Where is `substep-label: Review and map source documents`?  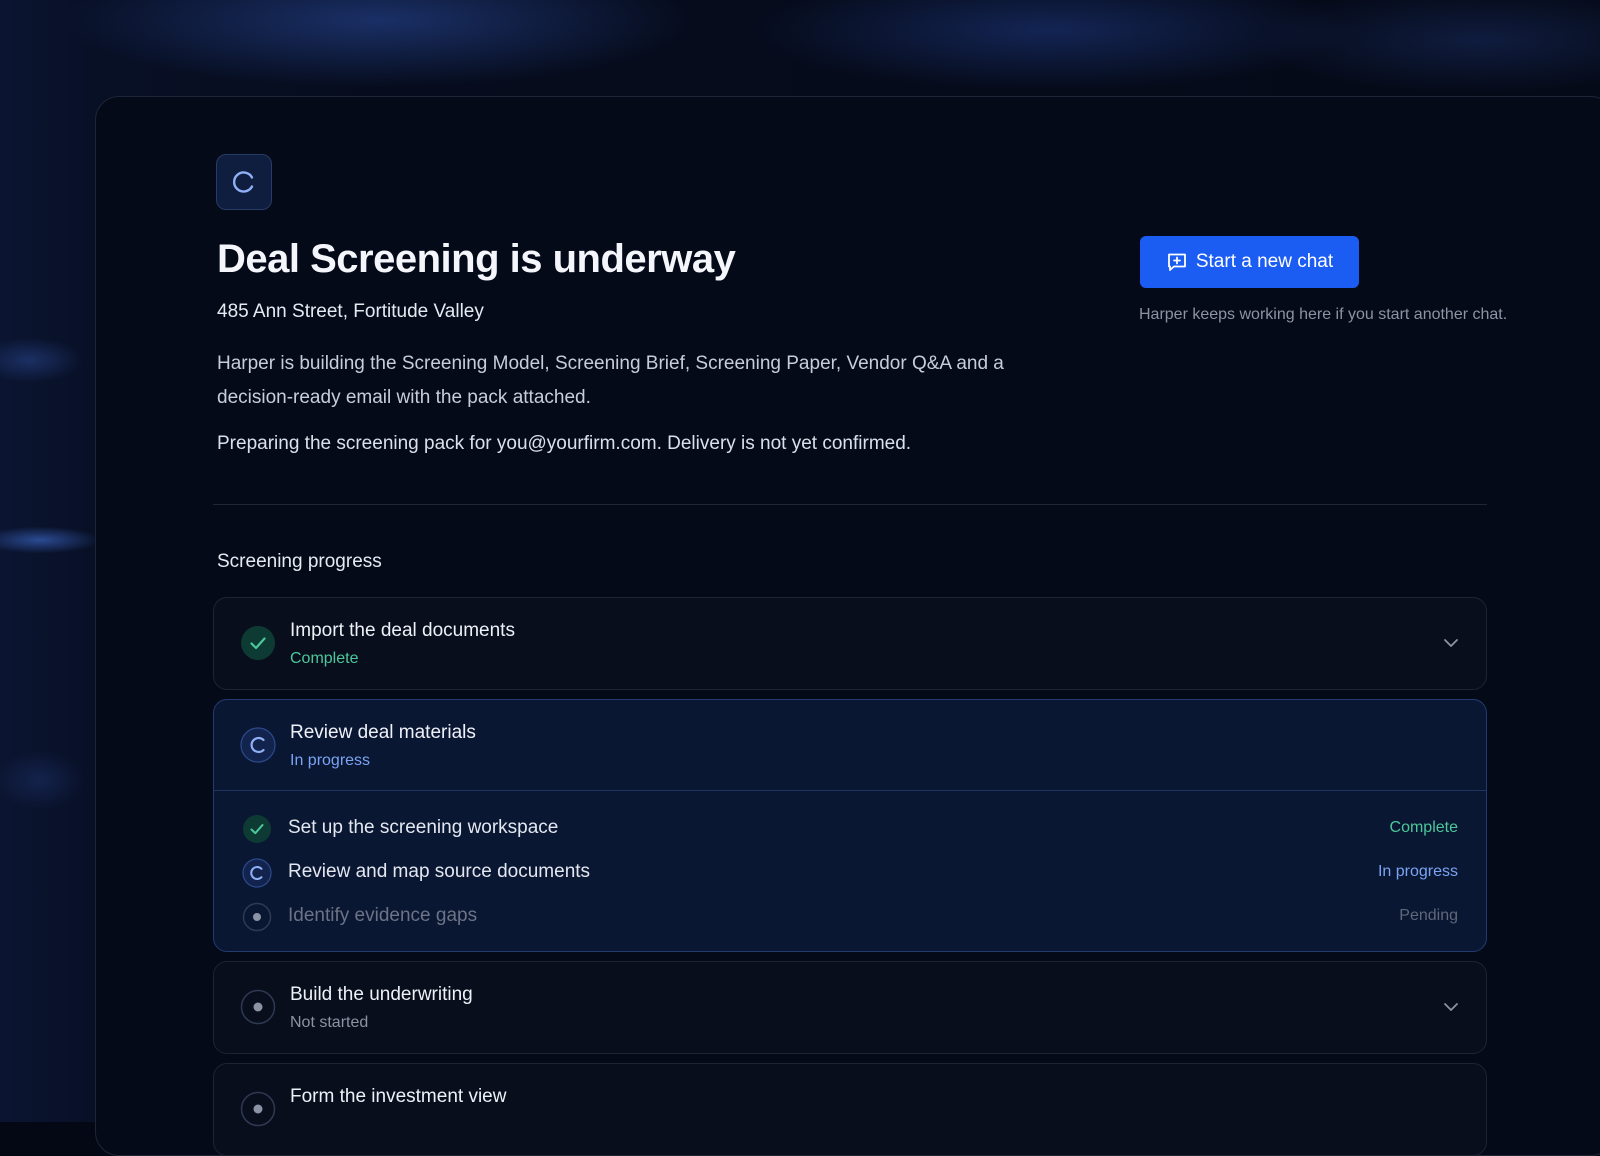
substep-label: Review and map source documents is located at coordinates (439, 871).